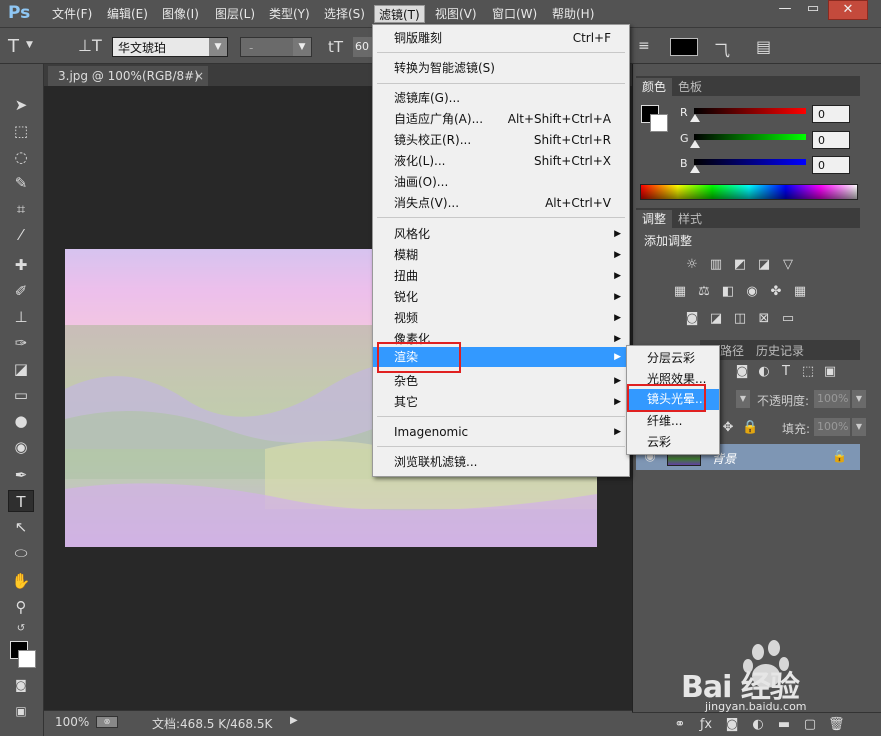  What do you see at coordinates (21, 105) in the screenshot?
I see `move-tool-icon: ➤` at bounding box center [21, 105].